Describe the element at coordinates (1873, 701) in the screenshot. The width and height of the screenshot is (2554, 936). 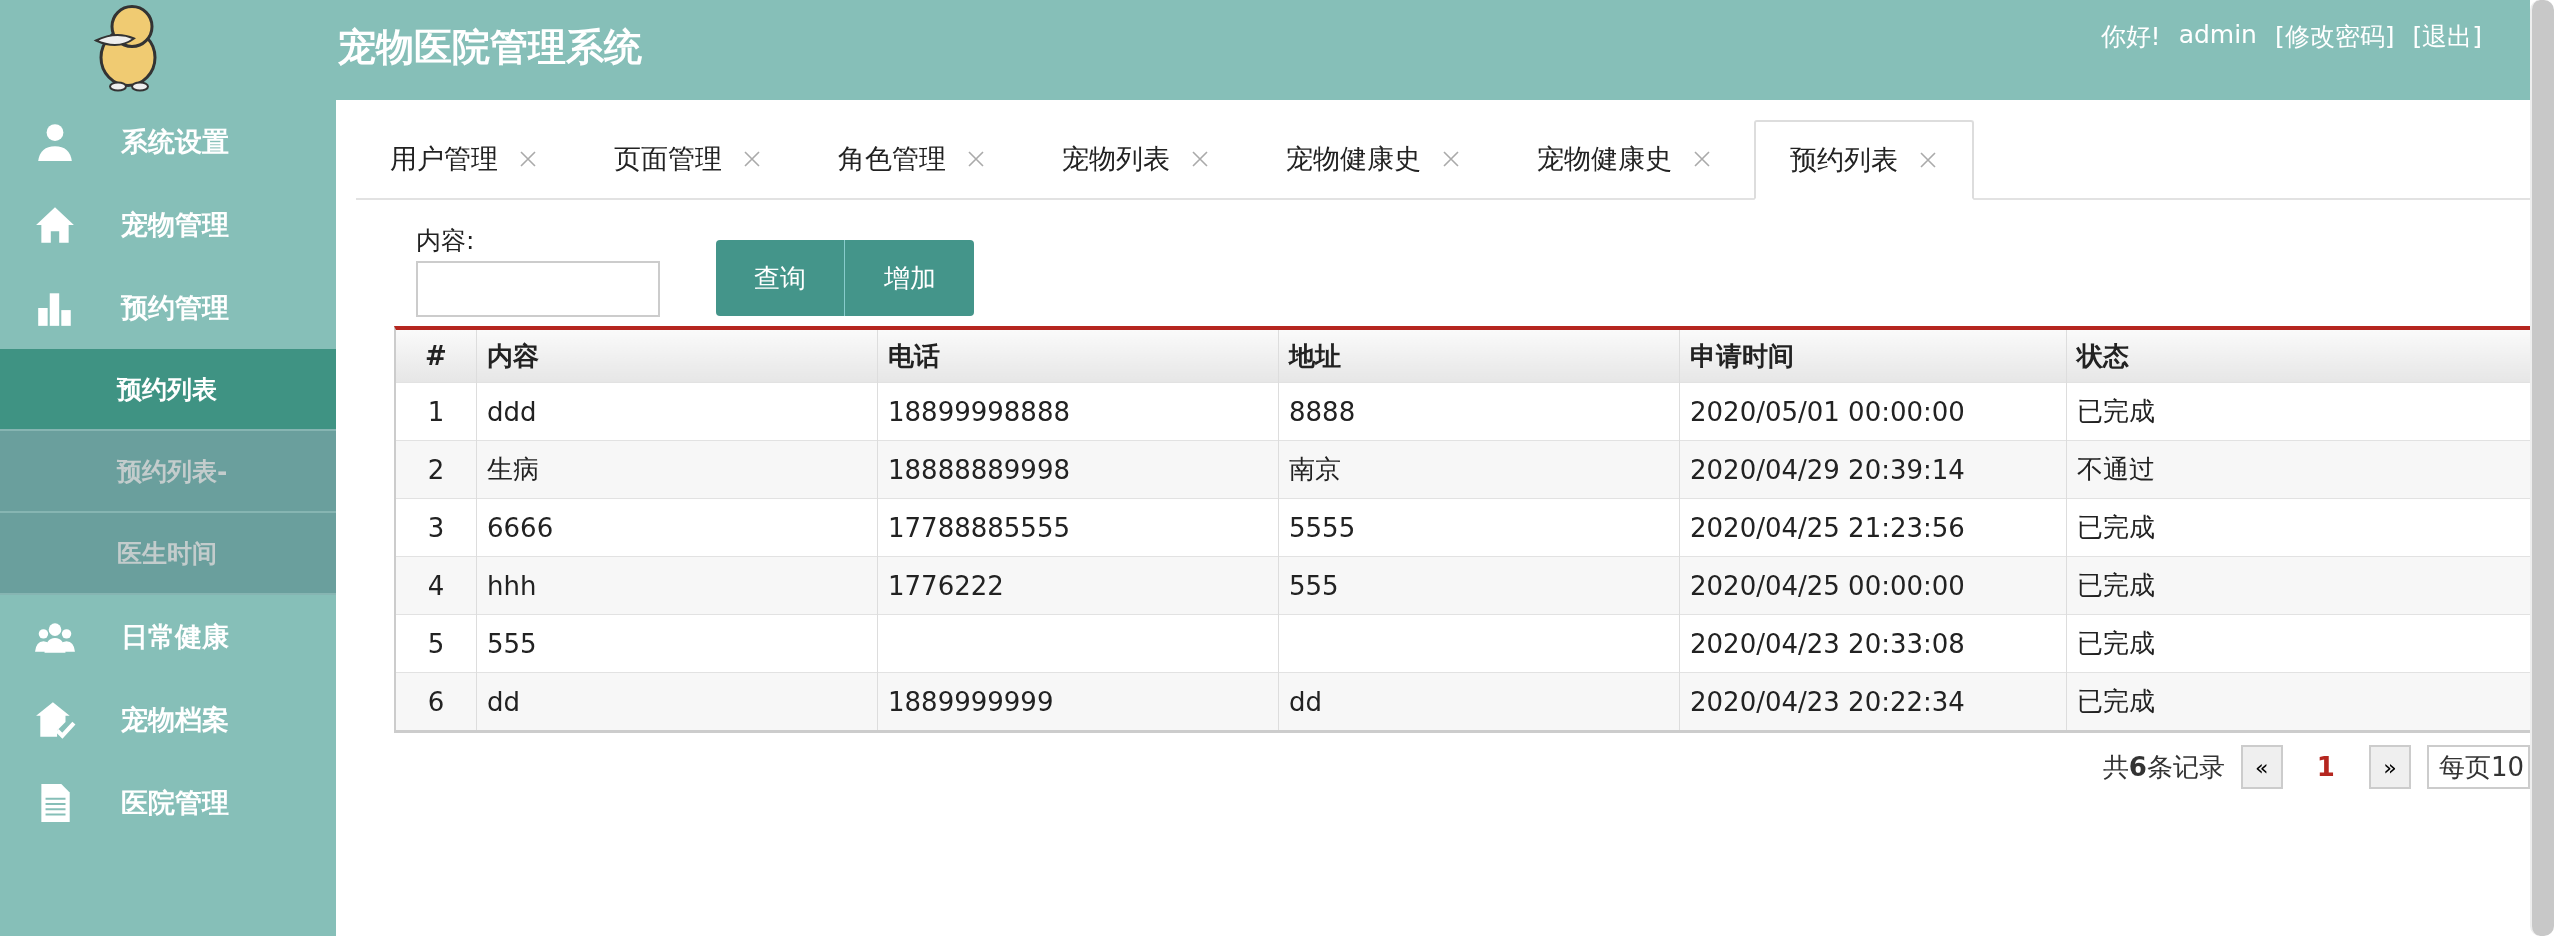
I see `table-cell: 2020/04/23 20:22:34` at that location.